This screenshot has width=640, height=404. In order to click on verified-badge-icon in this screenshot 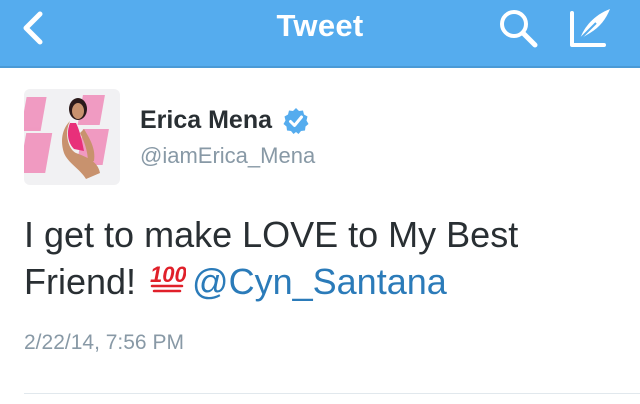, I will do `click(296, 120)`.